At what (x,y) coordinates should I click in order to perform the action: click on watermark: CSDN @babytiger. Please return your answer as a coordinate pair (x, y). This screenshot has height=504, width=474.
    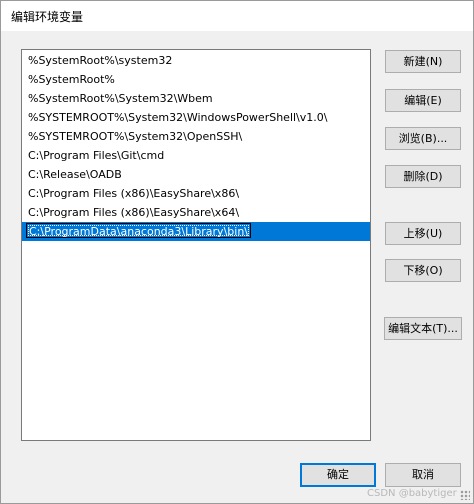
    Looking at the image, I should click on (412, 493).